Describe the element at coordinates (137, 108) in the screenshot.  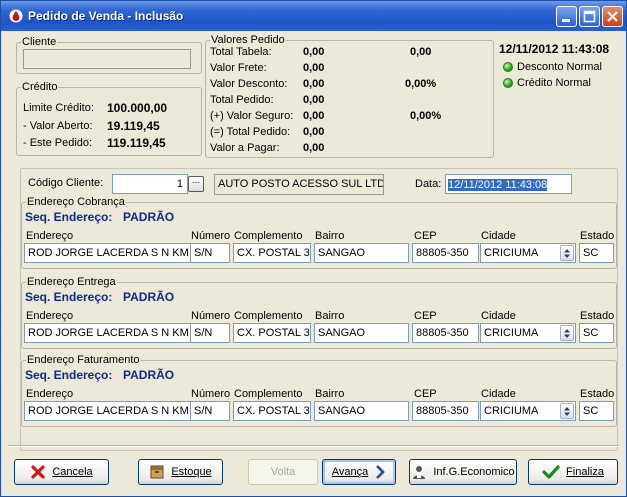
I see `limite-credito-value: 100.000,00` at that location.